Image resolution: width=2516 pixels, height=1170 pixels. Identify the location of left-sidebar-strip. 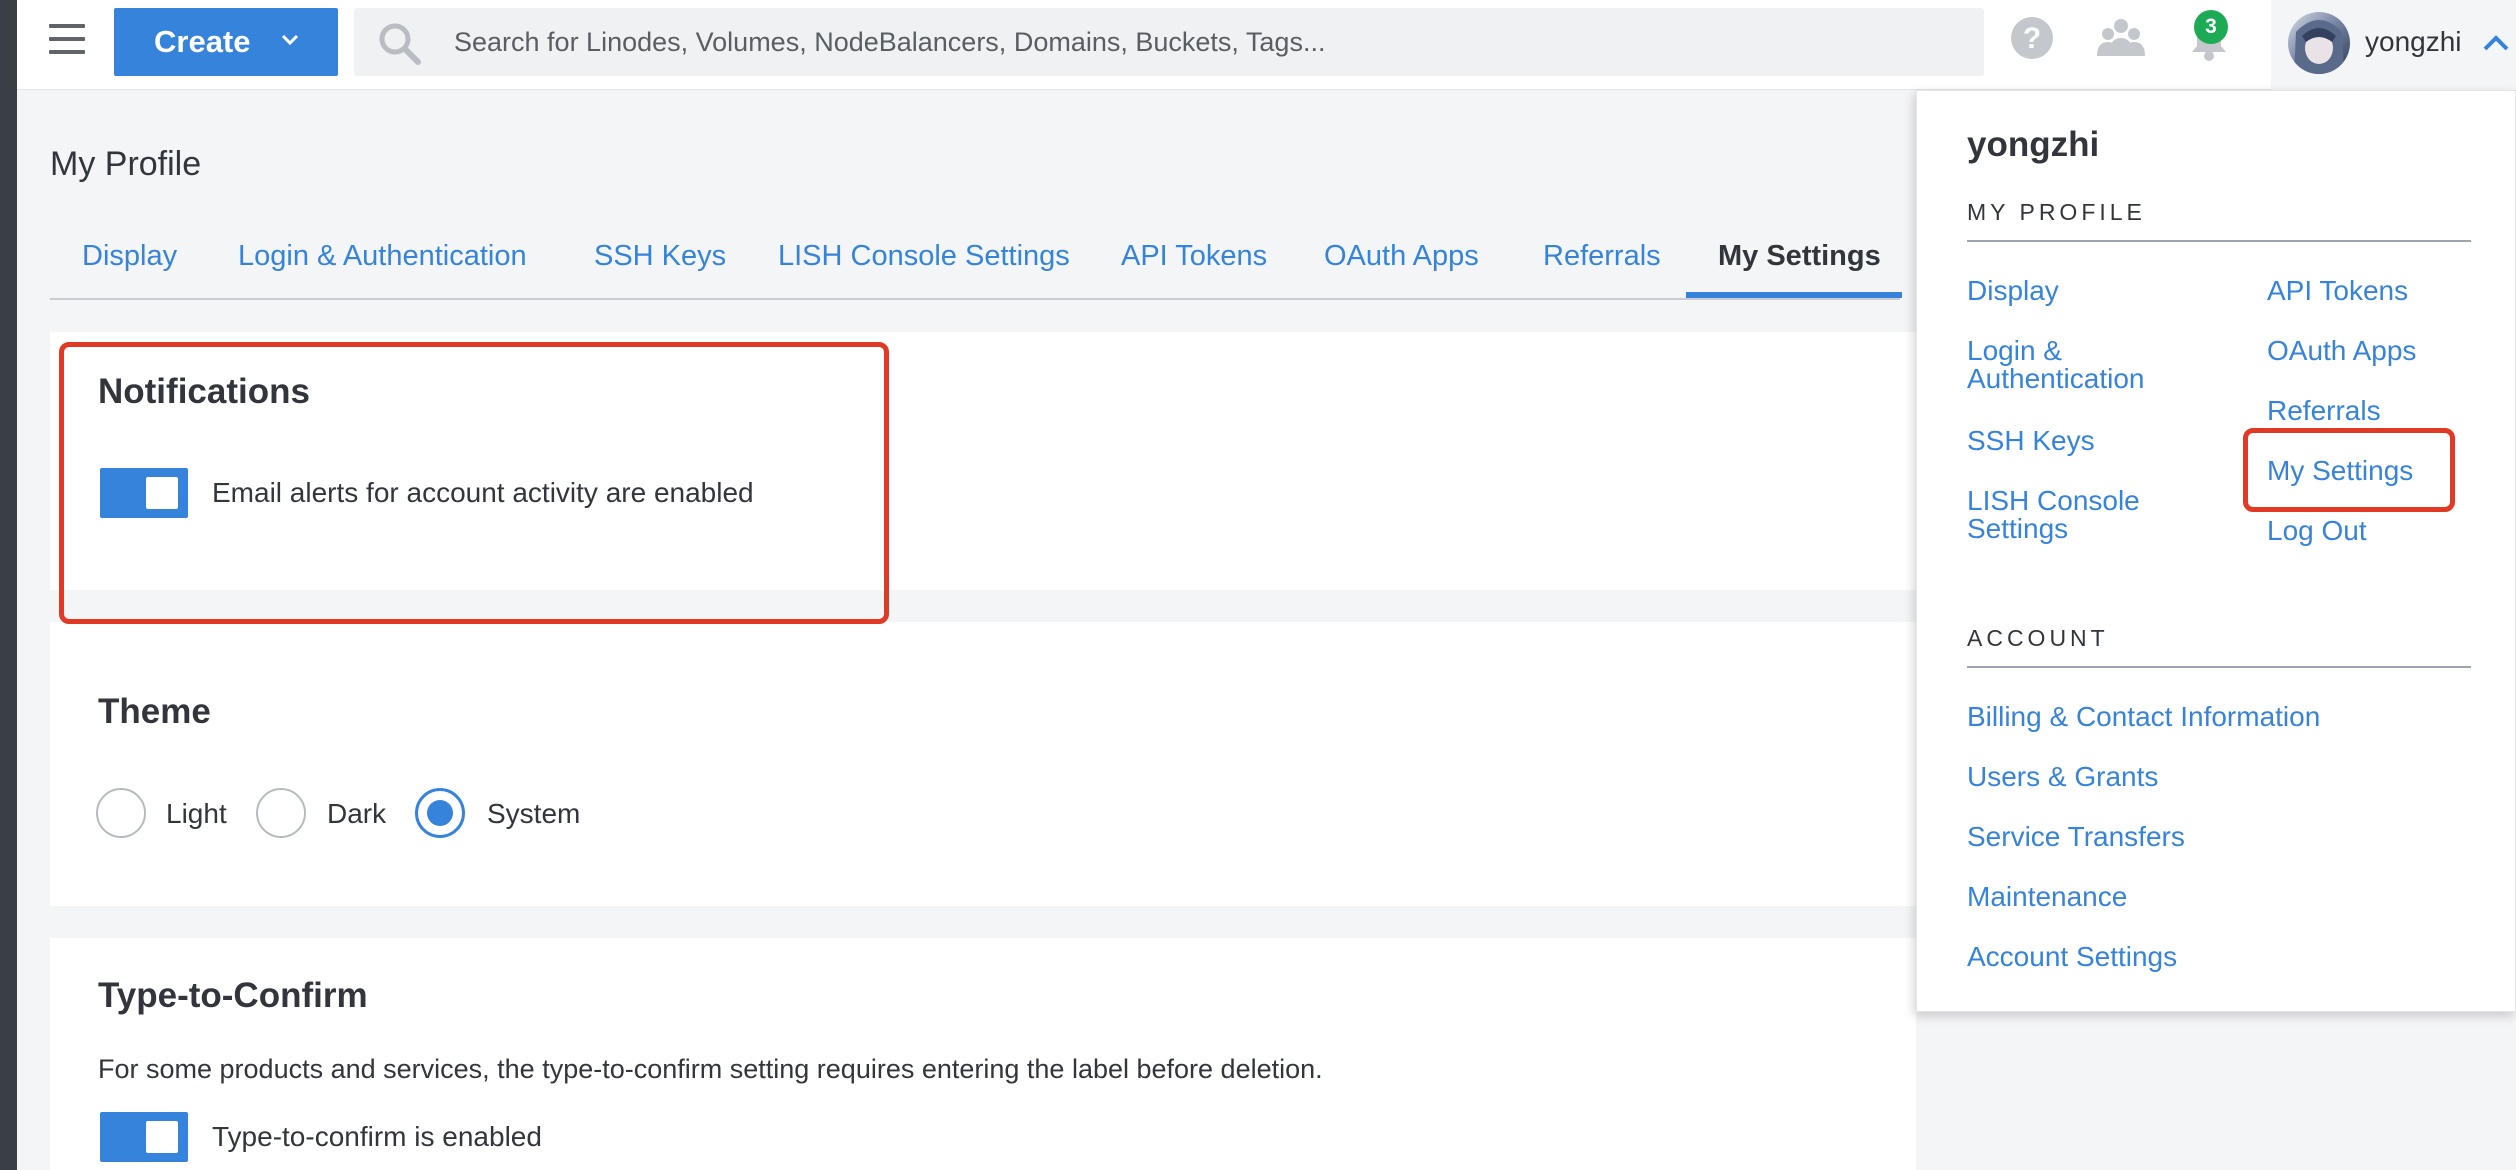
(8, 585).